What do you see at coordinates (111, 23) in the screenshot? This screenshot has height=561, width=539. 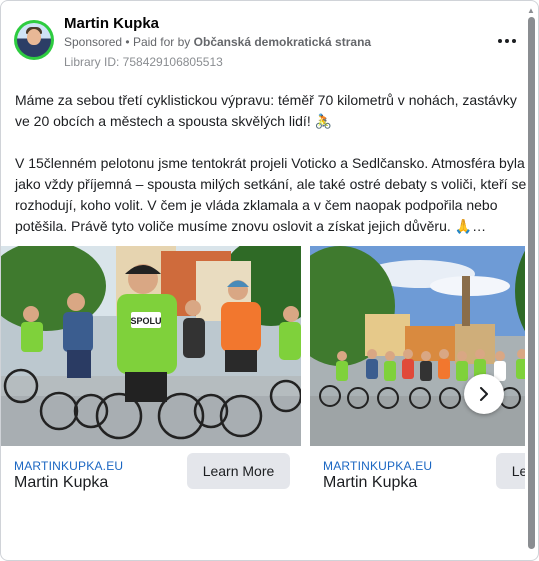 I see `page-name: Martin Kupka` at bounding box center [111, 23].